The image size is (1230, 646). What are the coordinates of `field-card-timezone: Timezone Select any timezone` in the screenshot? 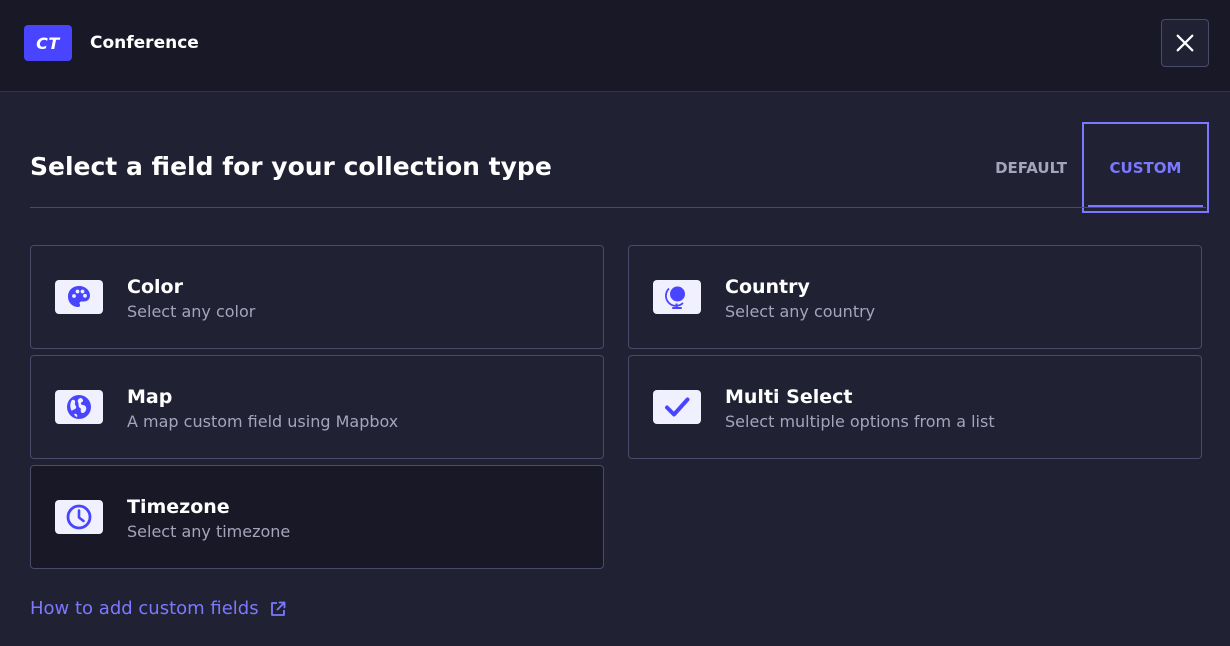 It's located at (317, 517).